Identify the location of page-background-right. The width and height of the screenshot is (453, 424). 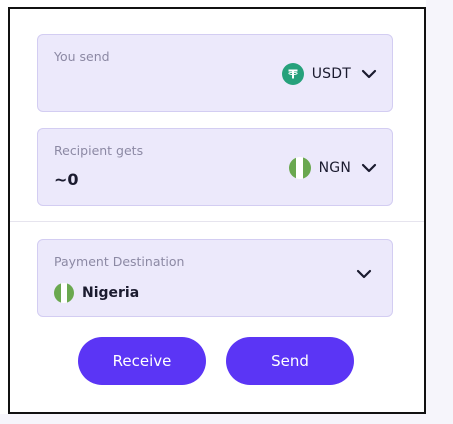
(439, 212).